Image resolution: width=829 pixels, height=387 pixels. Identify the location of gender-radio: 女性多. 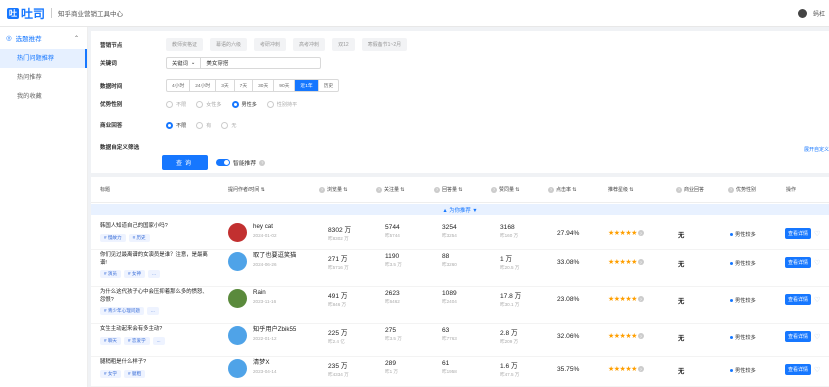
(209, 104).